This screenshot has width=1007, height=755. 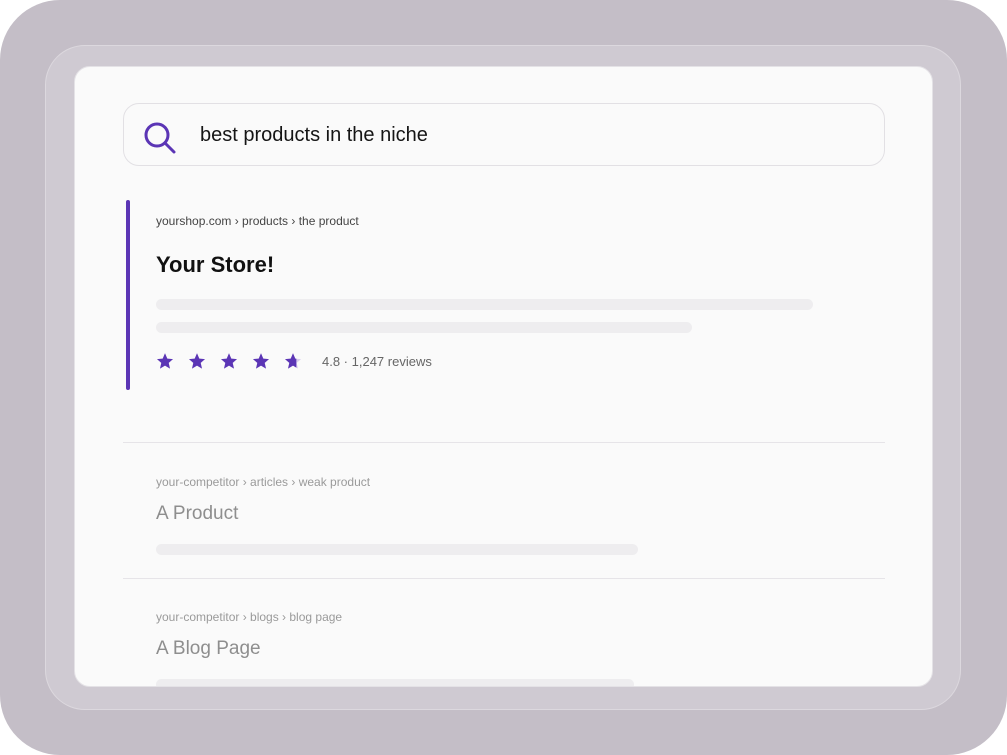 What do you see at coordinates (249, 617) in the screenshot?
I see `result-breadcrumb: your-competitor › blogs › blog page` at bounding box center [249, 617].